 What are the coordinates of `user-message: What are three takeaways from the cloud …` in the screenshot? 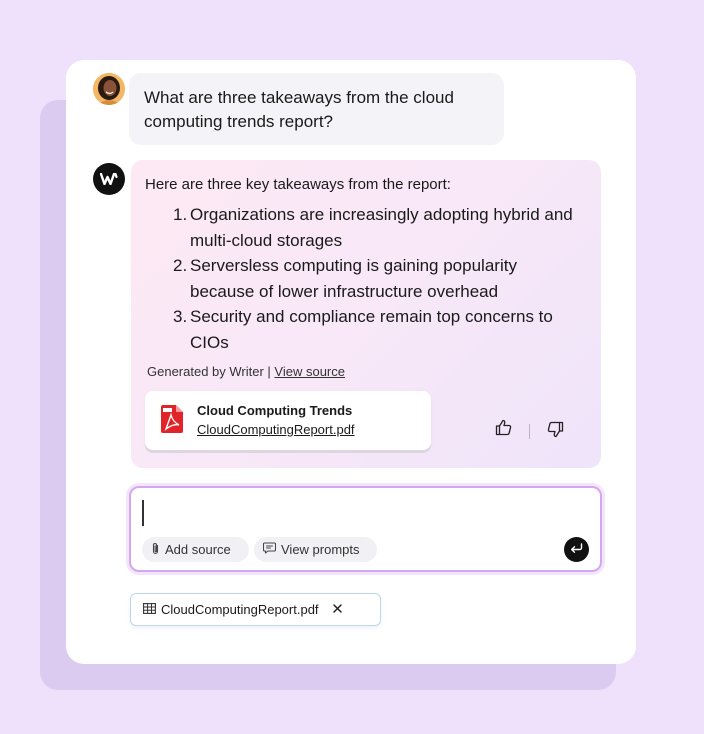 It's located at (316, 109).